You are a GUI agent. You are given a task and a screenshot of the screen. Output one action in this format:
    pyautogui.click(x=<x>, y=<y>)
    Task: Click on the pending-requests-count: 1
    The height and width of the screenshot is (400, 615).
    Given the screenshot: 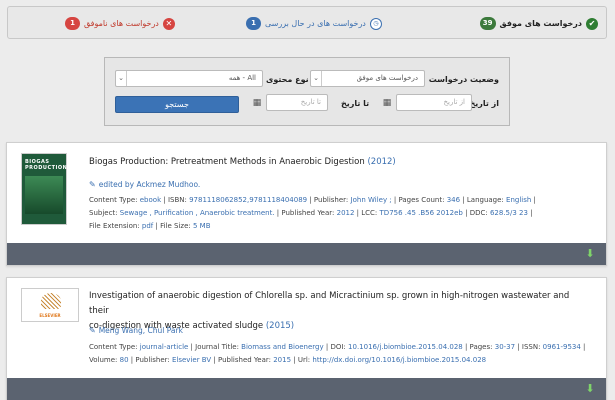 What is the action you would take?
    pyautogui.click(x=253, y=23)
    